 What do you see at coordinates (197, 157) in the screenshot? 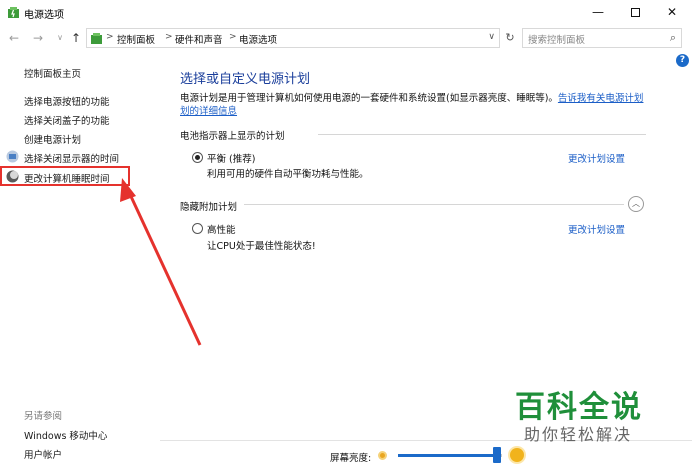
I see `plan-radio-balanced` at bounding box center [197, 157].